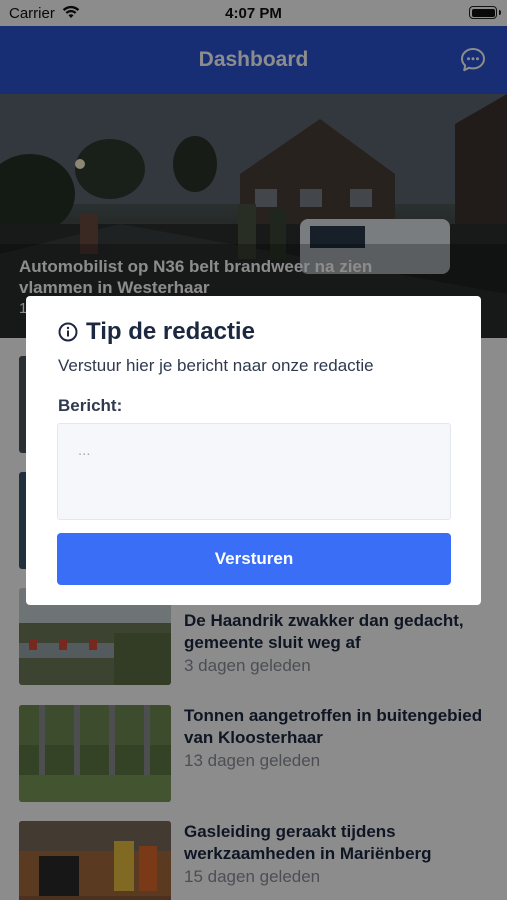 The width and height of the screenshot is (507, 900). I want to click on modal-title: Tip de redactie, so click(170, 331).